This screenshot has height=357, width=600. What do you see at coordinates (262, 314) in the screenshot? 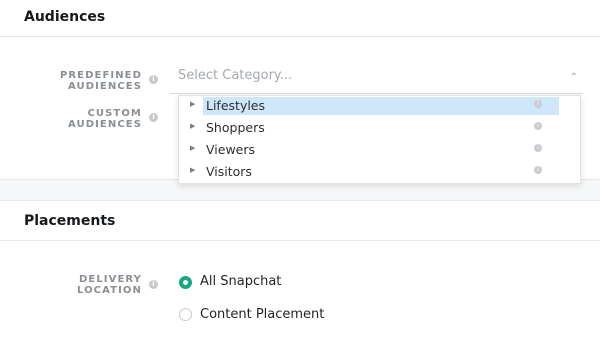
I see `radio-label-content-placement: Content Placement` at bounding box center [262, 314].